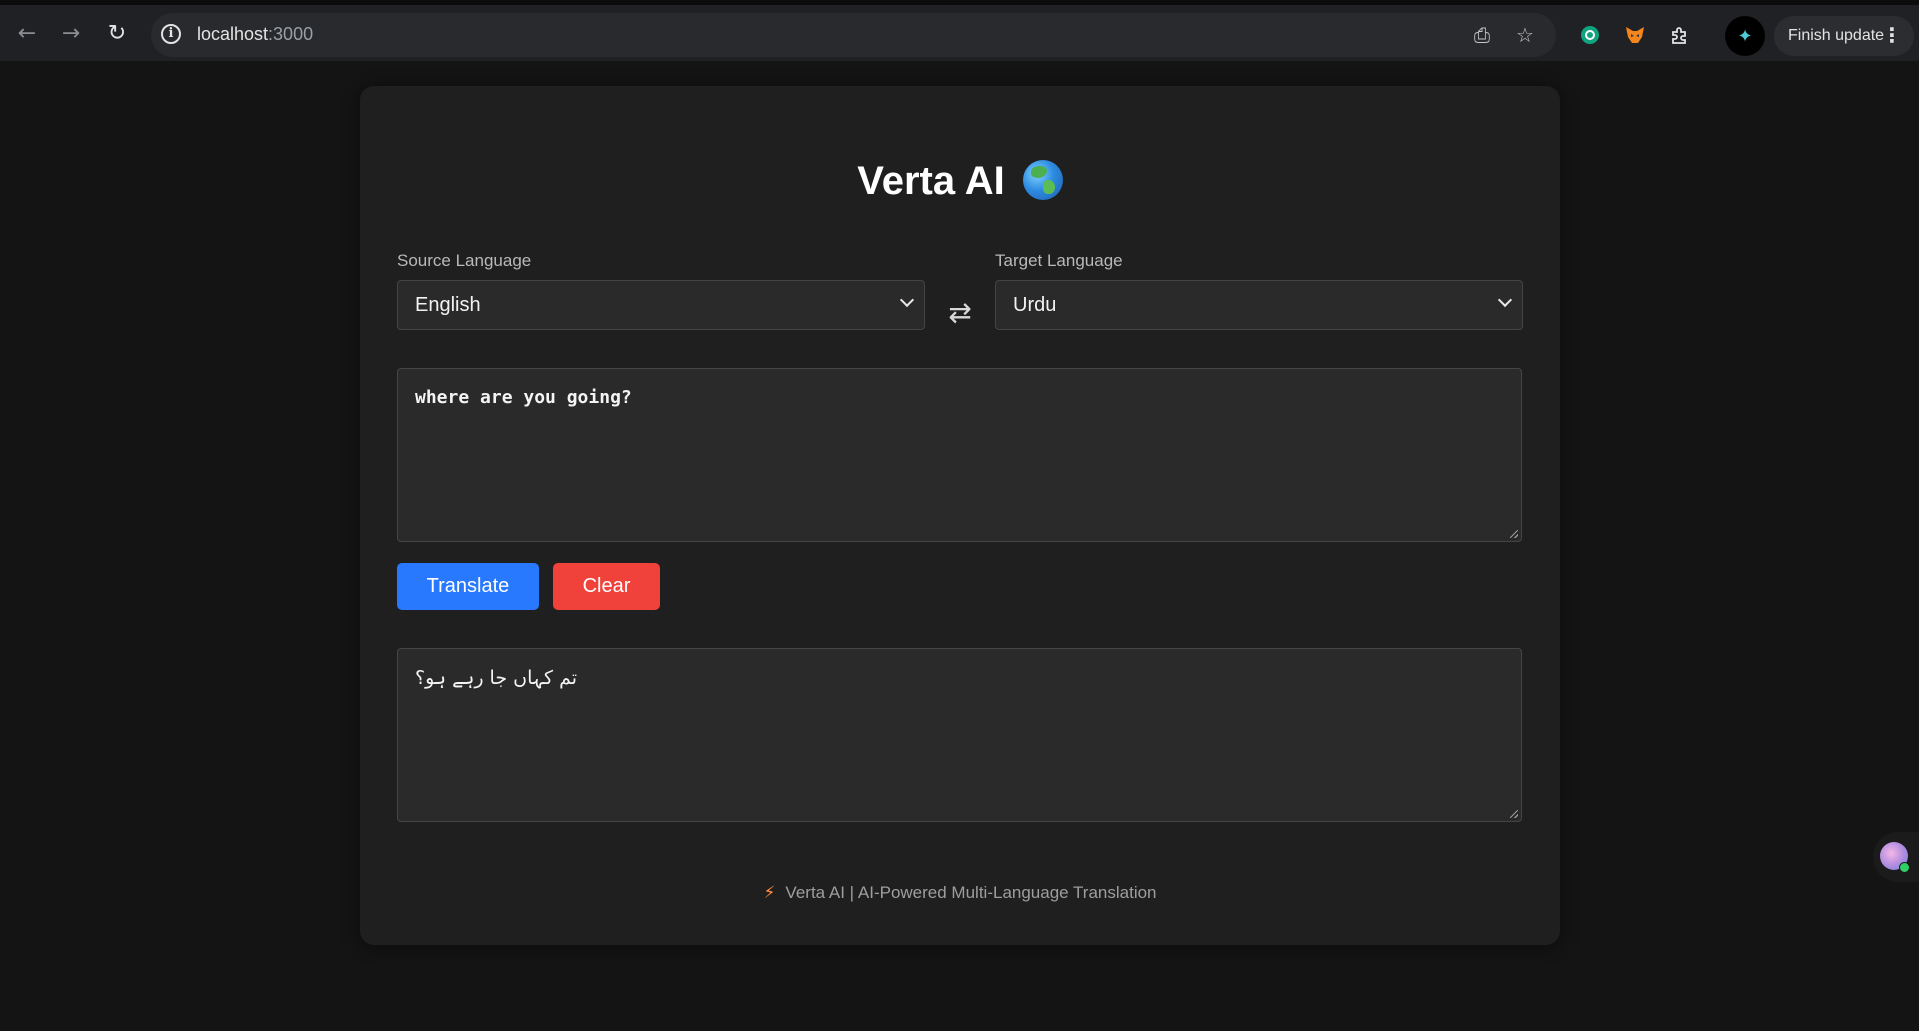 The width and height of the screenshot is (1919, 1031). I want to click on translation-text: تم کہاں جا رہے ہو؟, so click(496, 678).